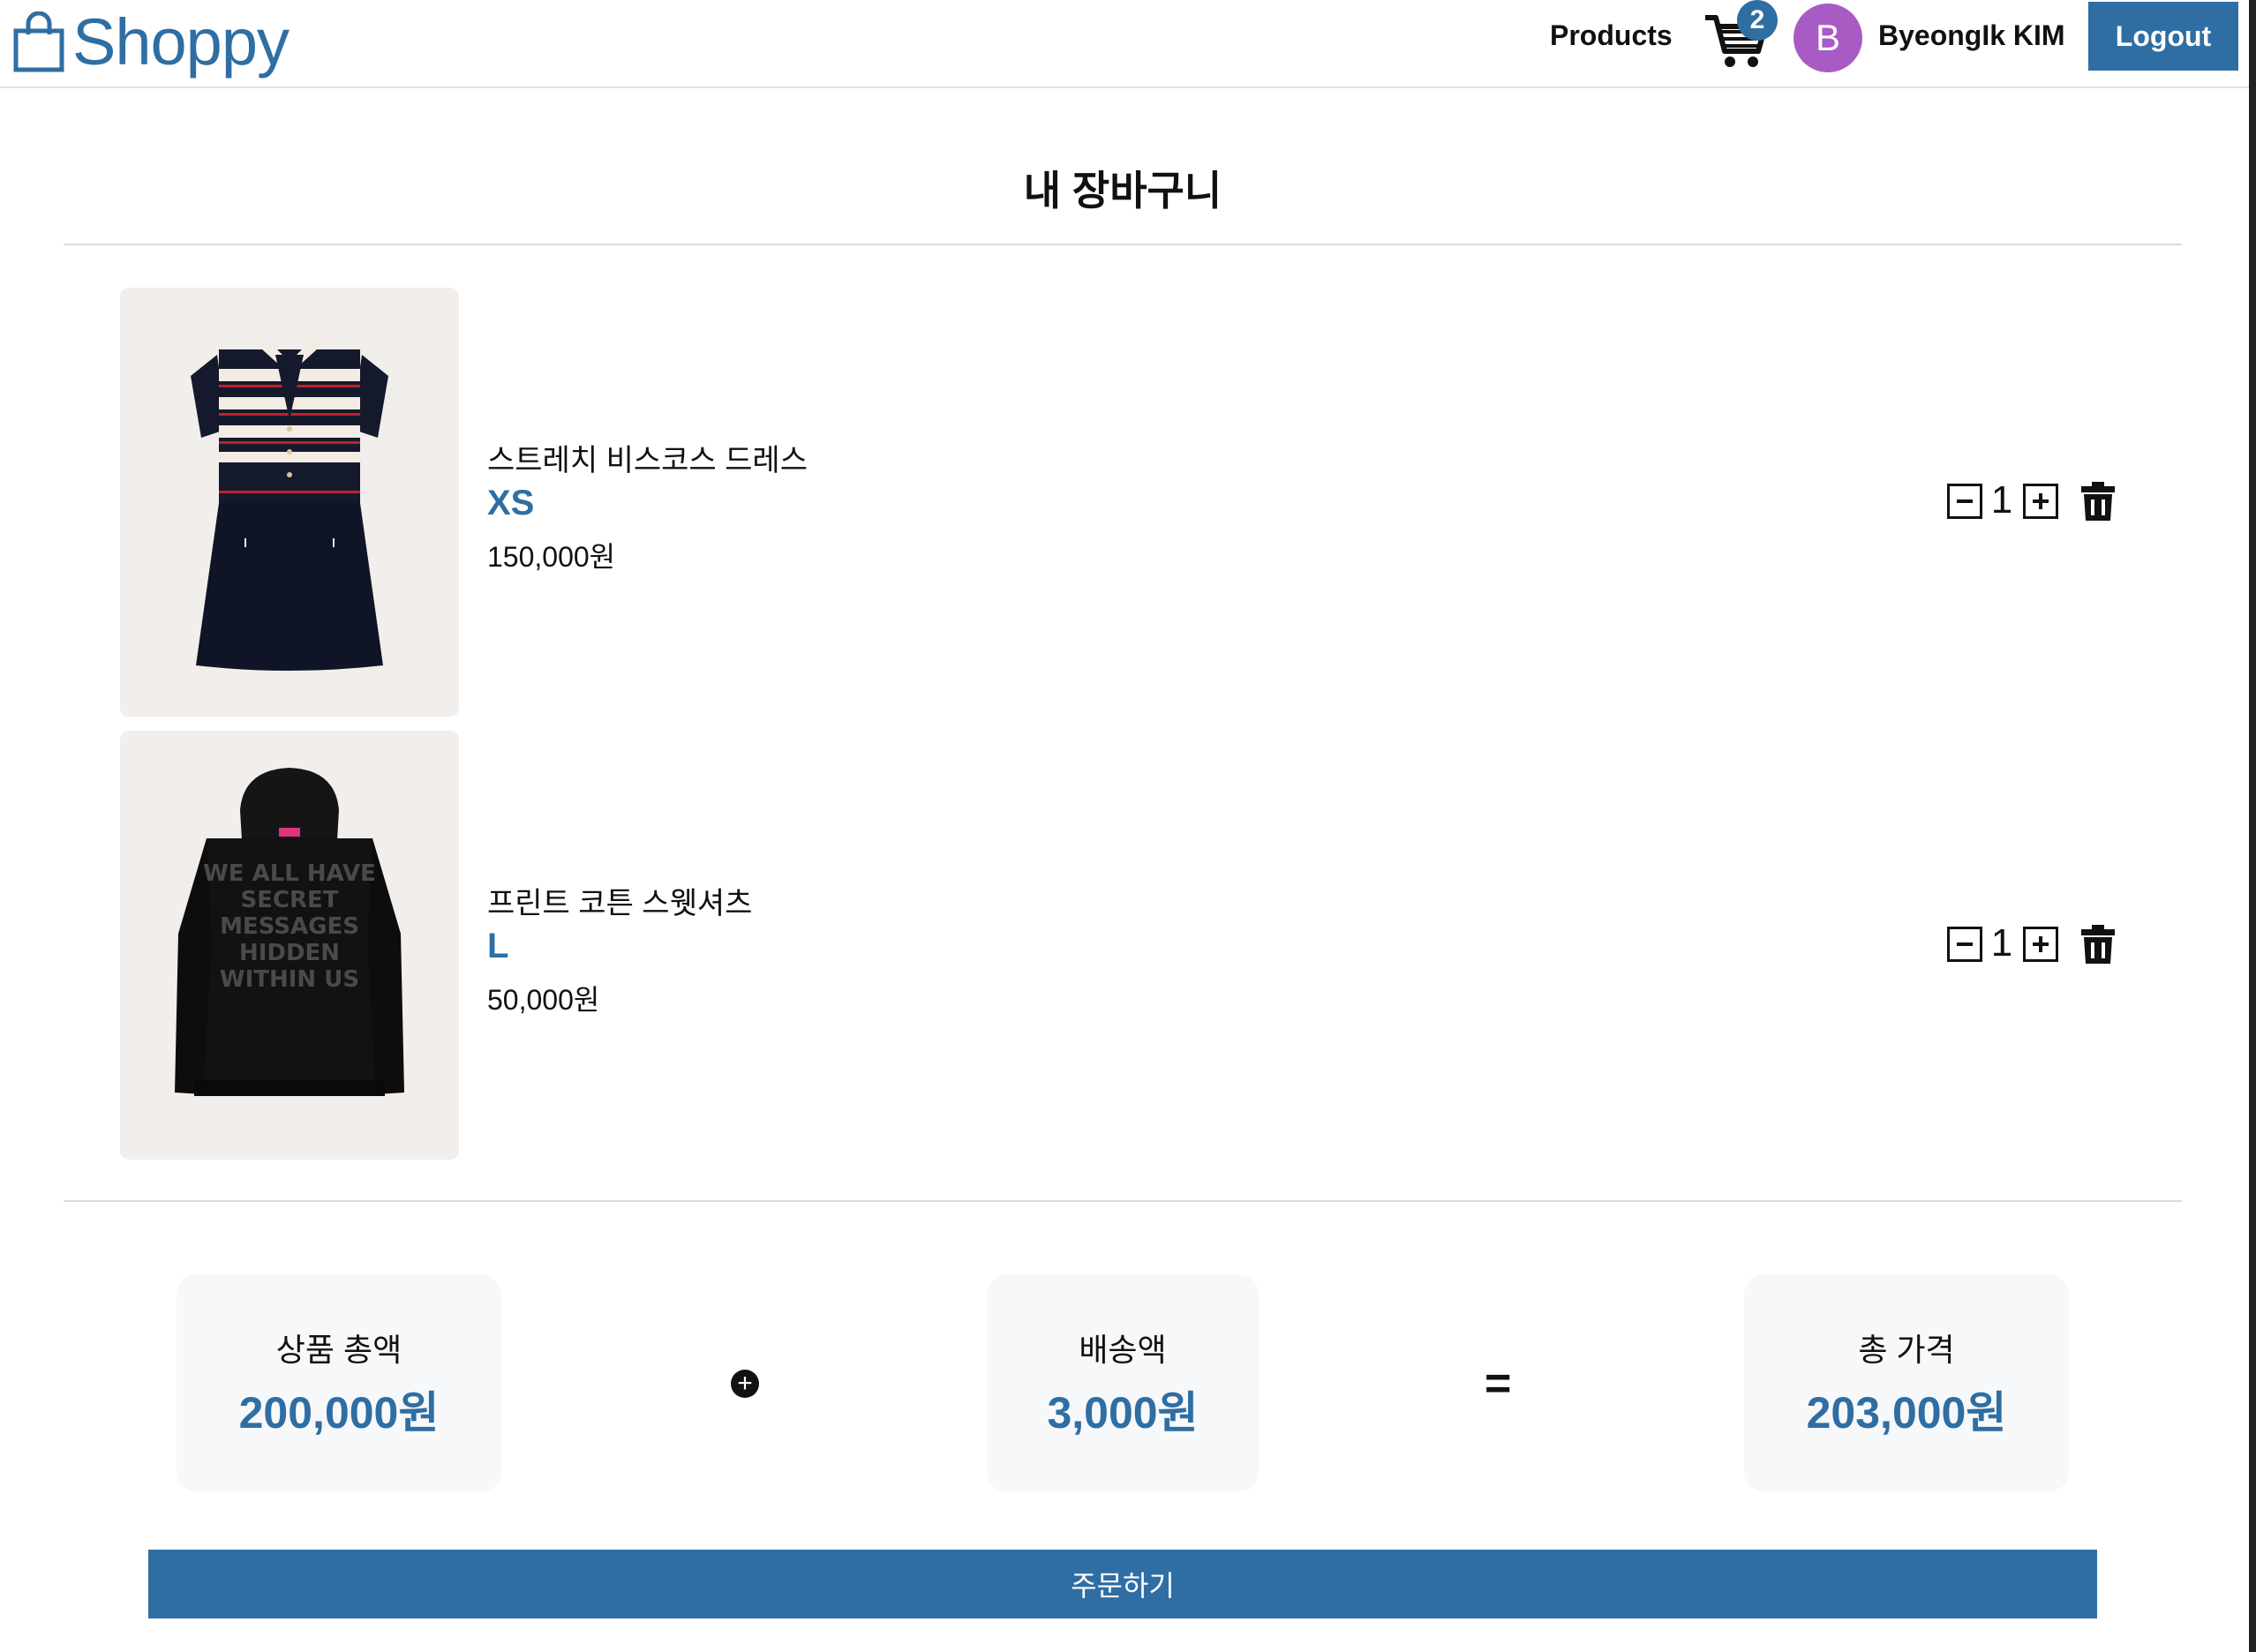  I want to click on total-card: 총 가격 203,000원, so click(1906, 1382).